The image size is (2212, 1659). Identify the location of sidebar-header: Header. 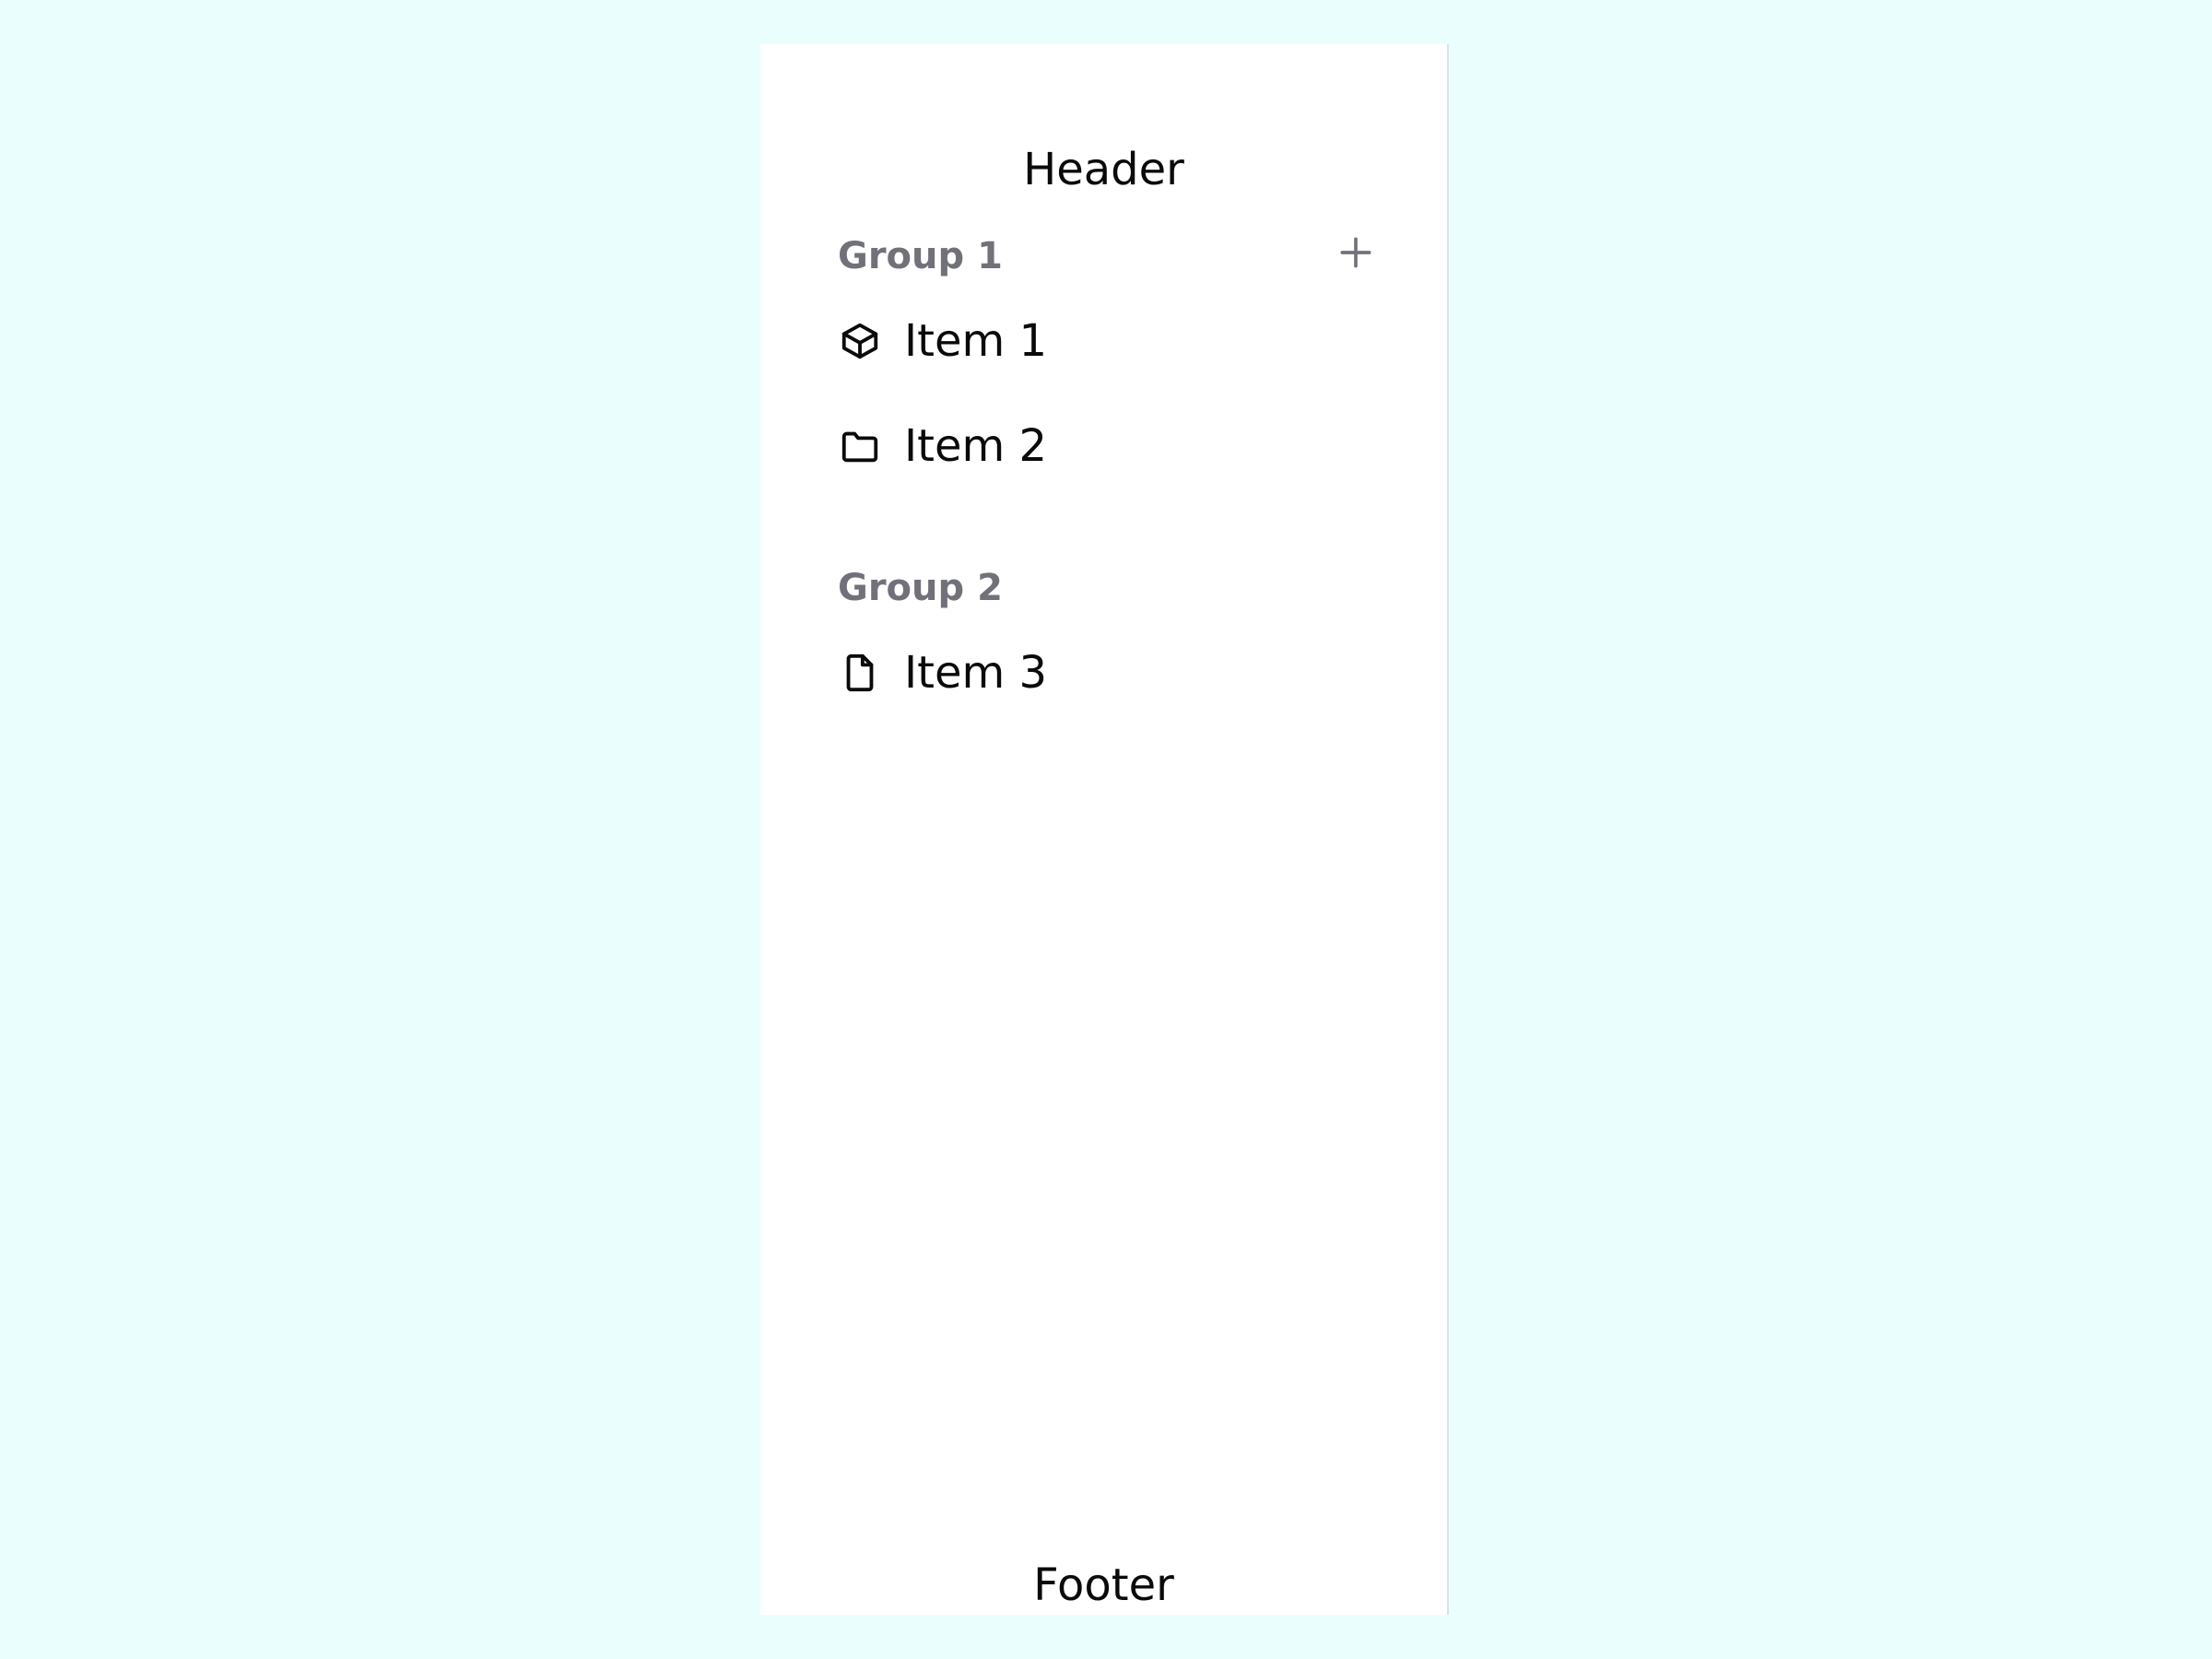
(1103, 169).